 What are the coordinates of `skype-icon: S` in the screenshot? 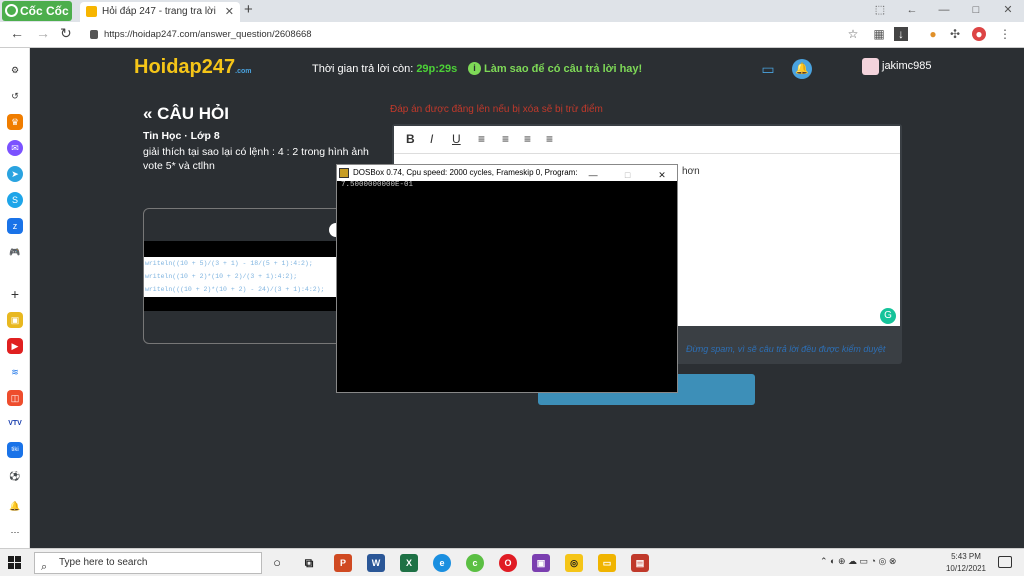 It's located at (15, 200).